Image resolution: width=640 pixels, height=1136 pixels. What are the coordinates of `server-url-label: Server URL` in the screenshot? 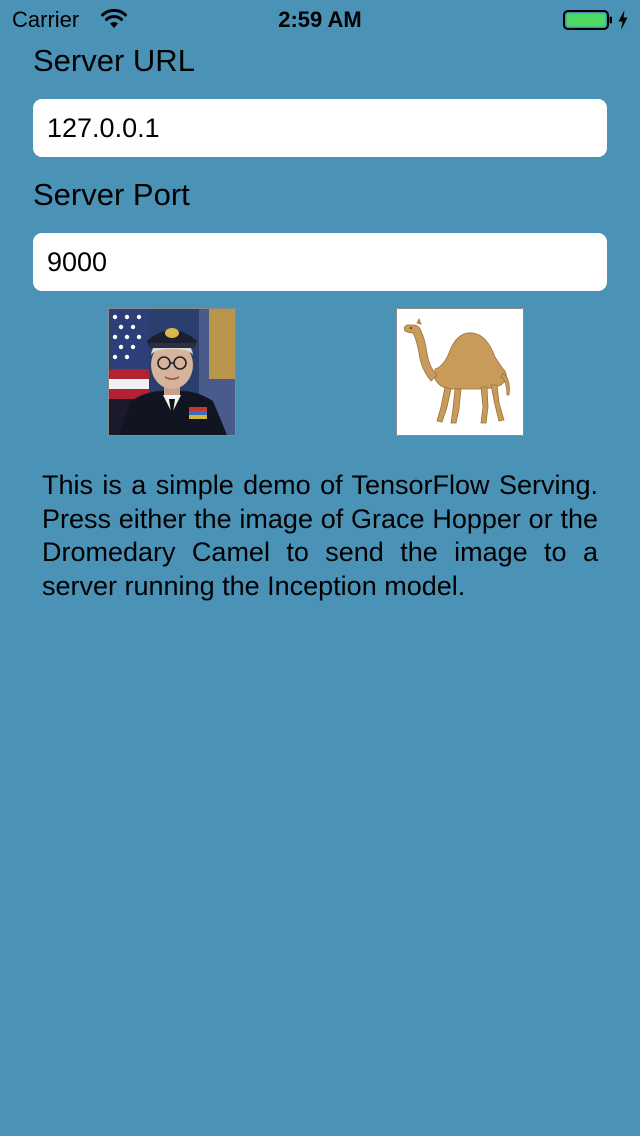 It's located at (114, 60).